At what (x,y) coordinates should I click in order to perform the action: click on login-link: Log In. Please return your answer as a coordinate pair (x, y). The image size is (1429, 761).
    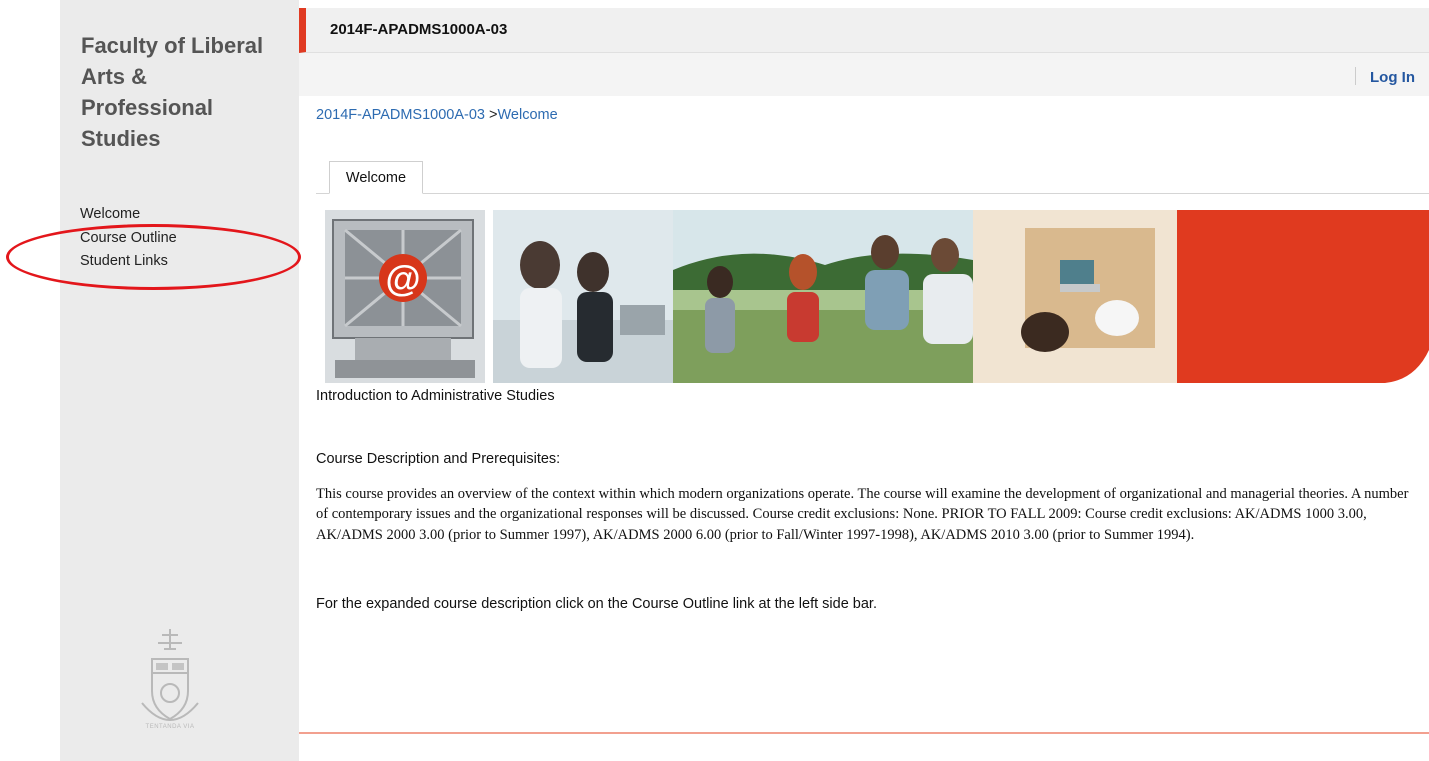
    Looking at the image, I should click on (1392, 77).